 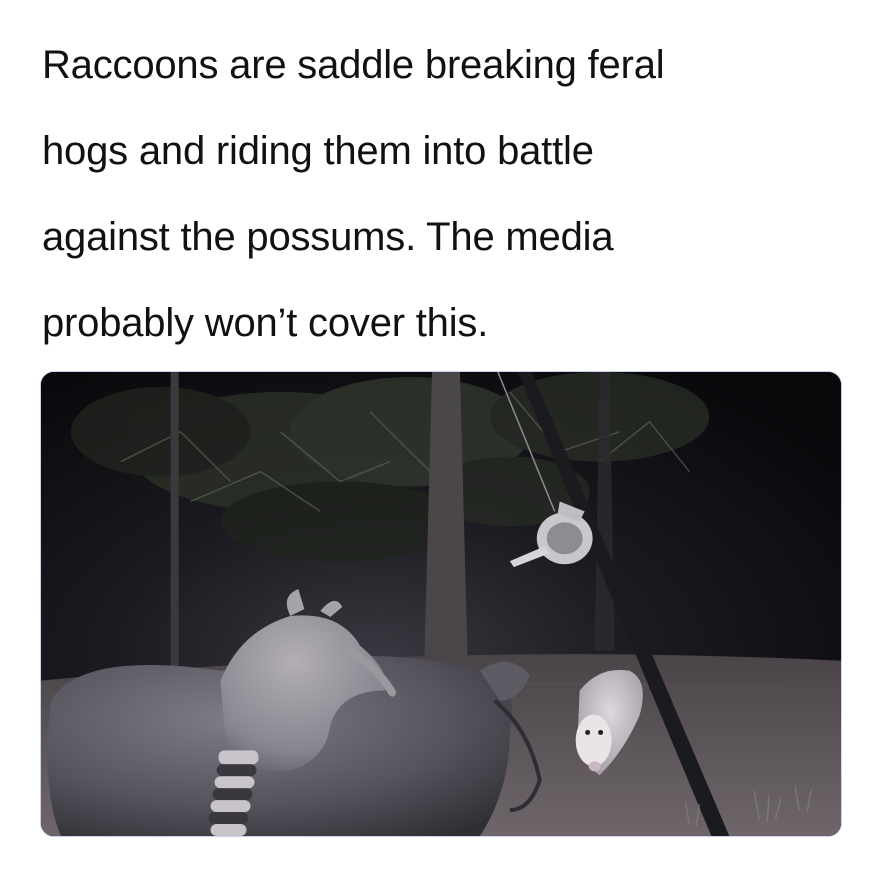 I want to click on caption-line-3: against the possums. The media, so click(x=328, y=237).